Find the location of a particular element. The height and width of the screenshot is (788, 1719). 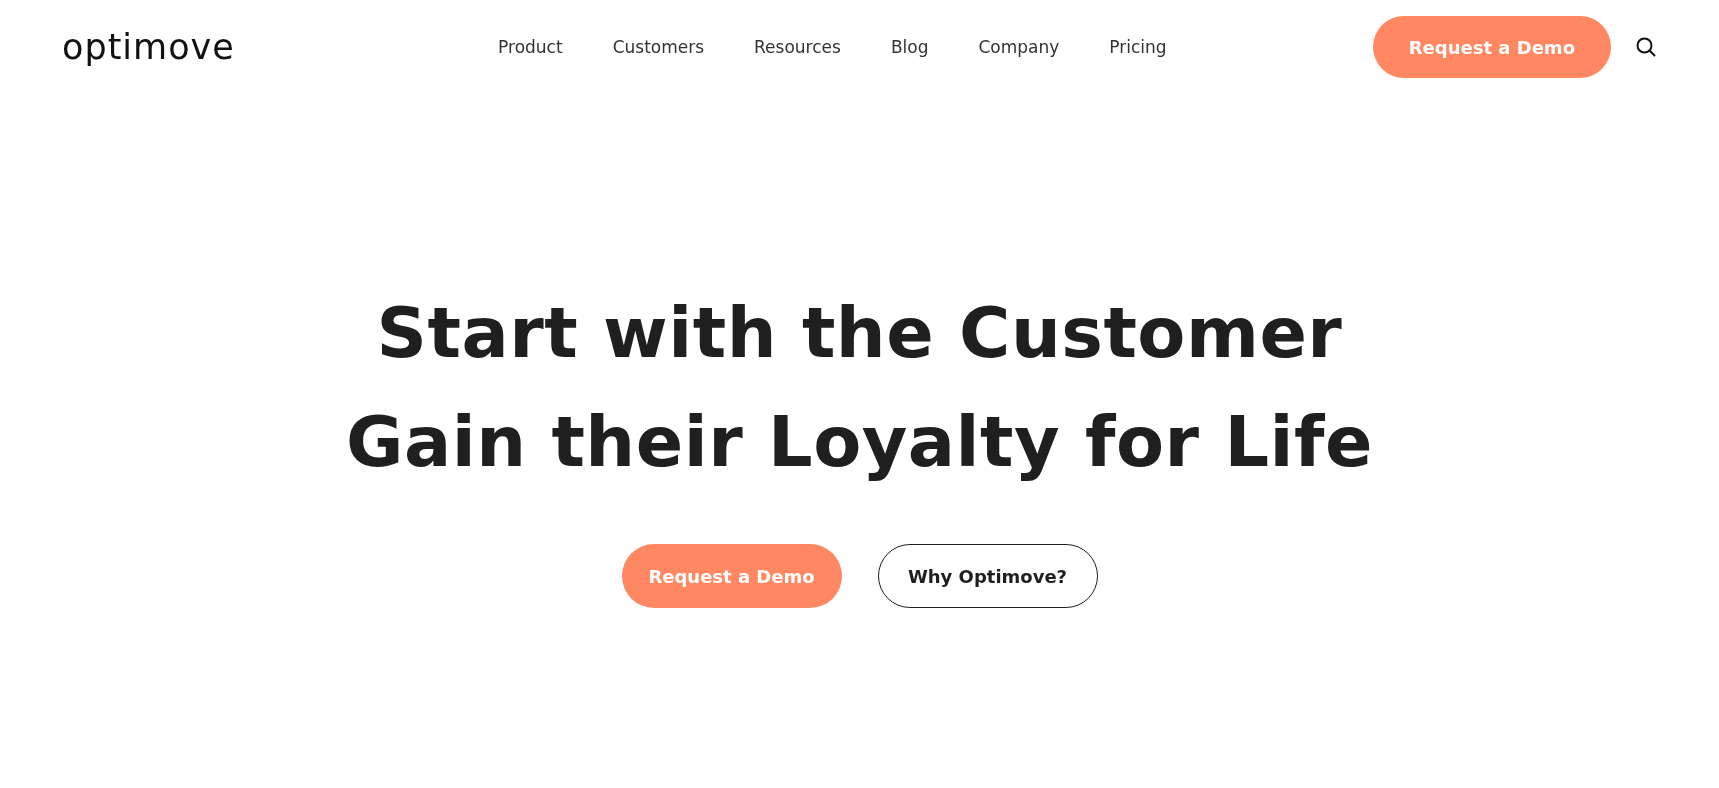

nav-link: Product is located at coordinates (530, 47).